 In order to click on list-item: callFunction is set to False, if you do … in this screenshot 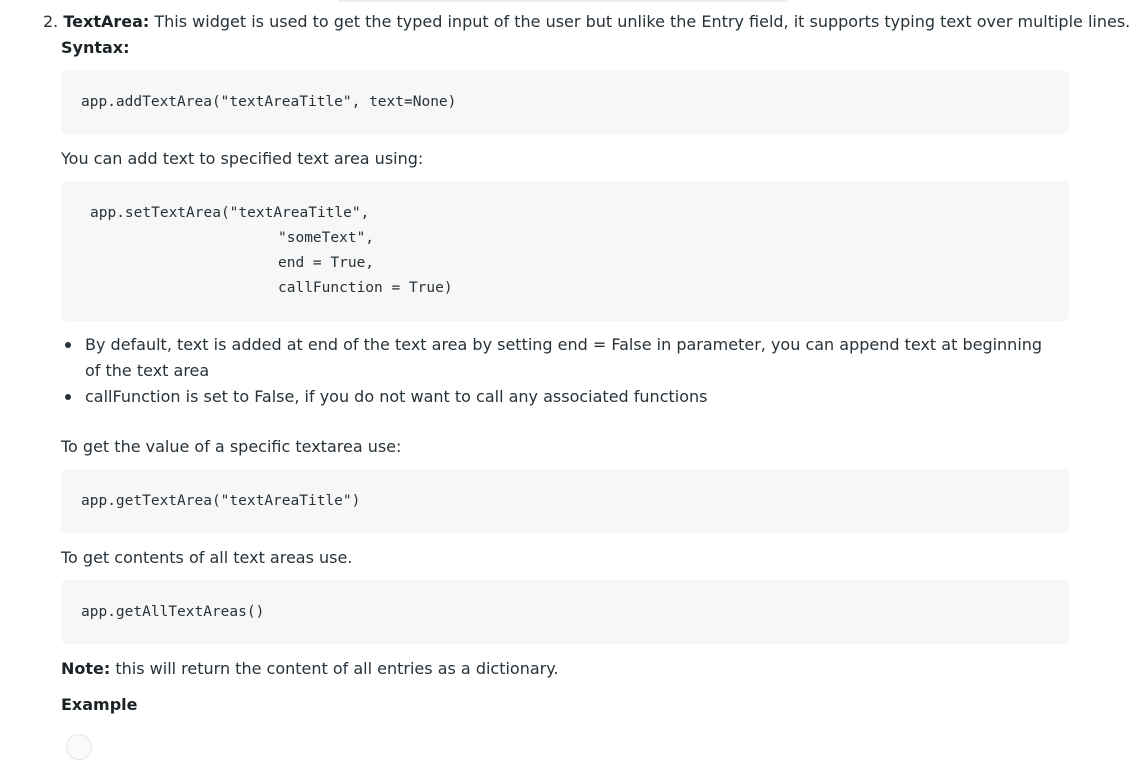, I will do `click(561, 397)`.